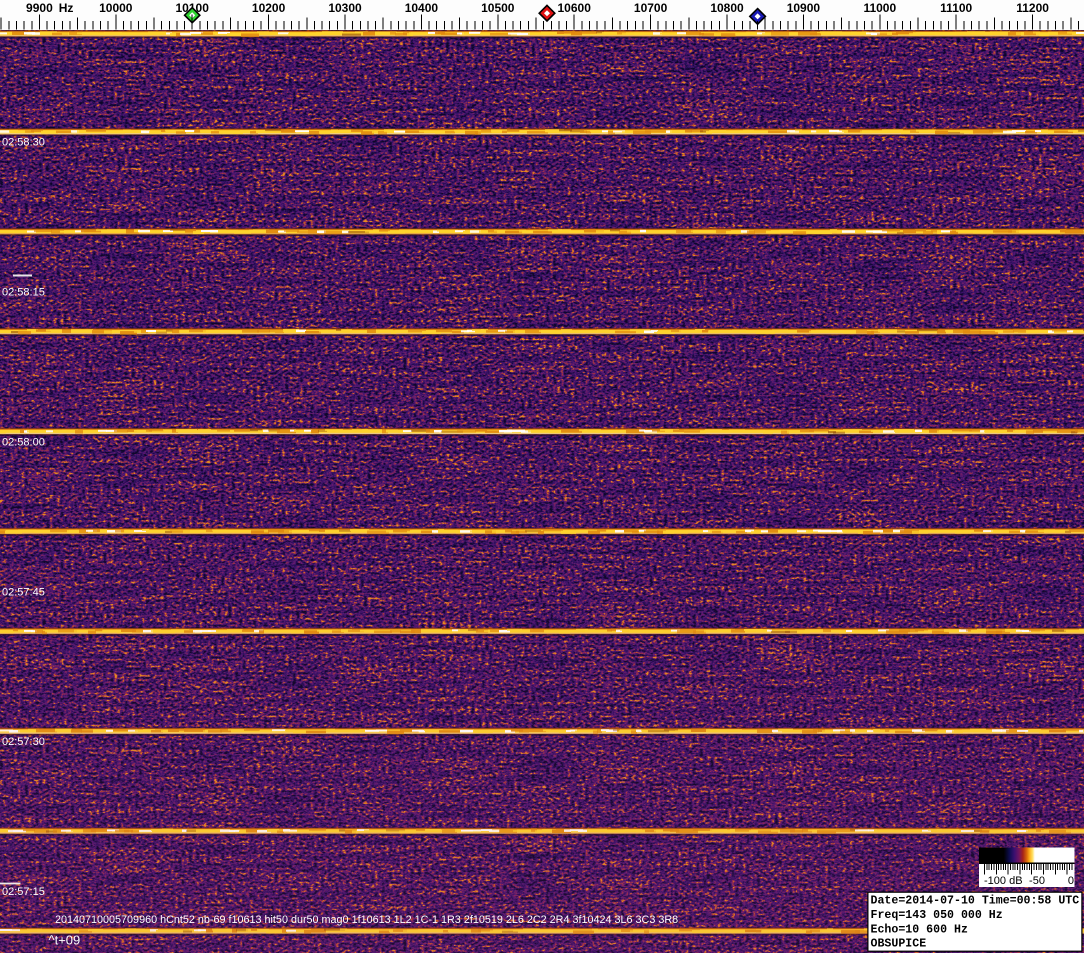 The image size is (1084, 953). What do you see at coordinates (345, 8) in the screenshot?
I see `svg-text: 10300` at bounding box center [345, 8].